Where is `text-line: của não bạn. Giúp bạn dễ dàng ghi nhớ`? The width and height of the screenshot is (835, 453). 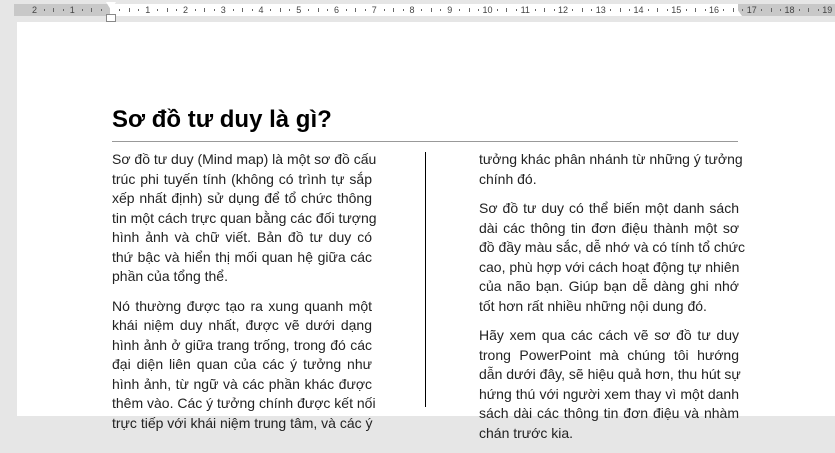 text-line: của não bạn. Giúp bạn dễ dàng ghi nhớ is located at coordinates (609, 286).